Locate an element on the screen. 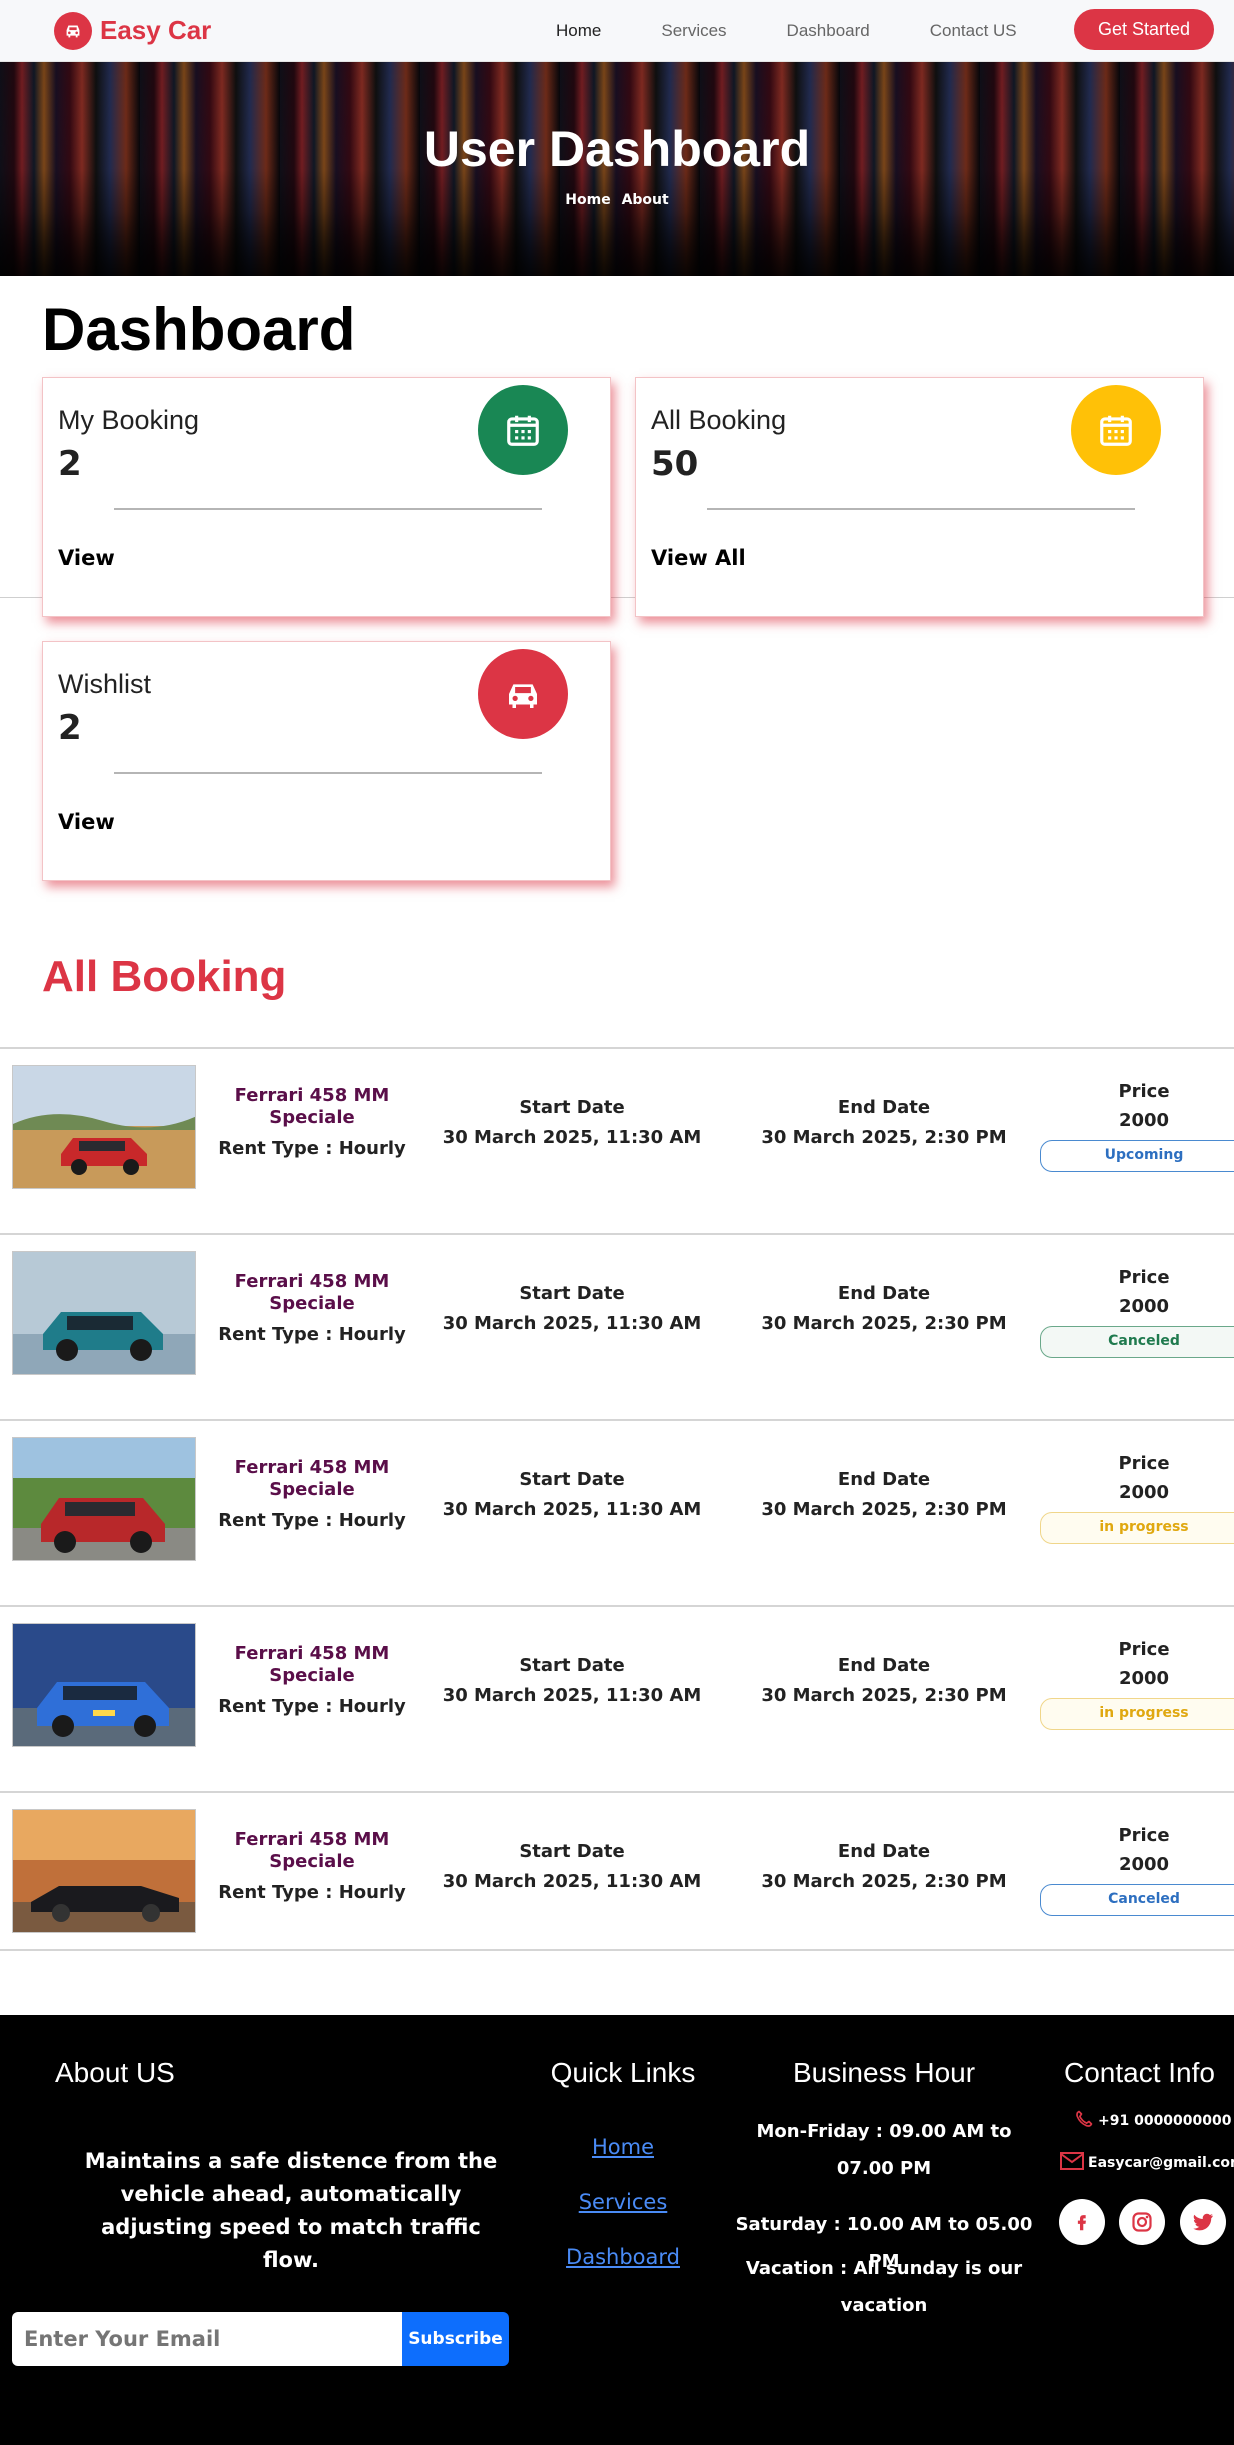 The image size is (1234, 2445). nav-dashboard: Dashboard is located at coordinates (828, 31).